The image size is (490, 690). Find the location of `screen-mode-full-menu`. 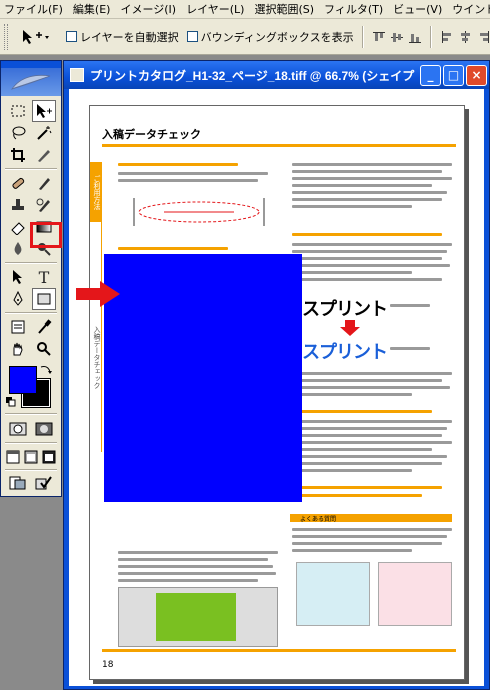

screen-mode-full-menu is located at coordinates (31, 457).